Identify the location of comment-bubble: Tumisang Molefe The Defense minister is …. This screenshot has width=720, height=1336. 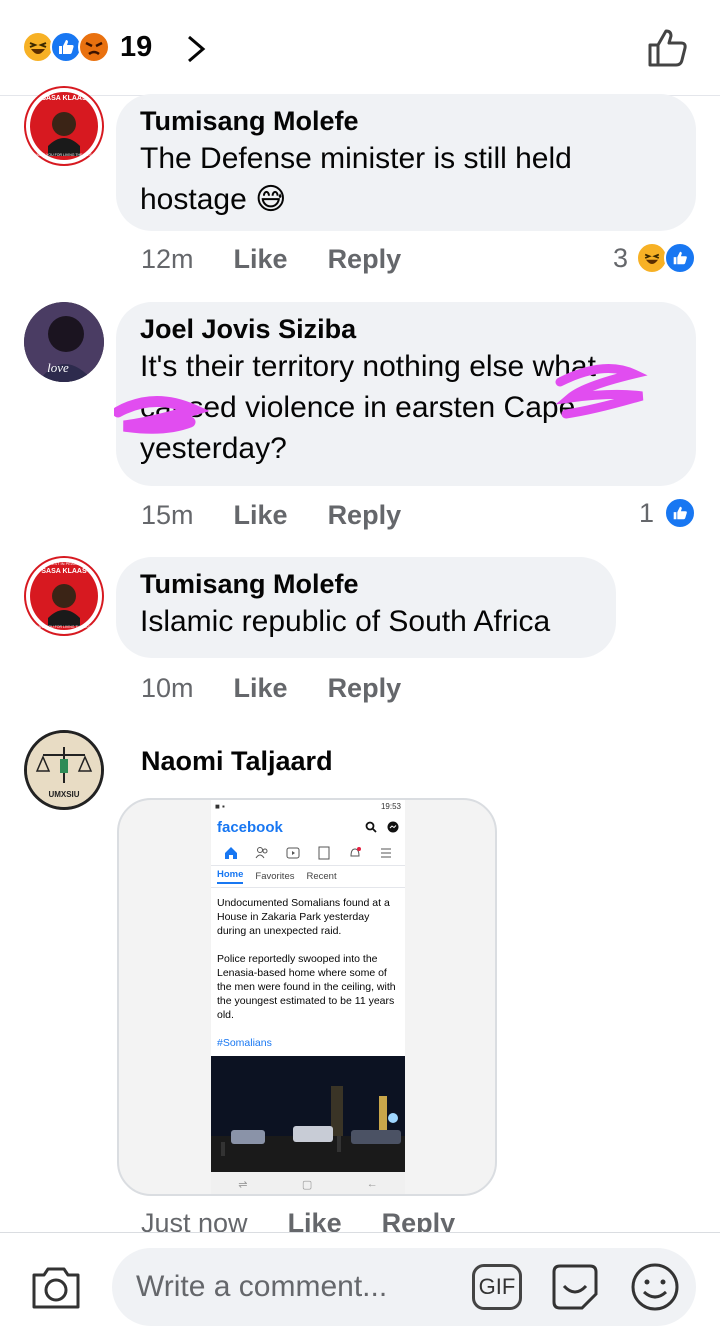
(406, 162).